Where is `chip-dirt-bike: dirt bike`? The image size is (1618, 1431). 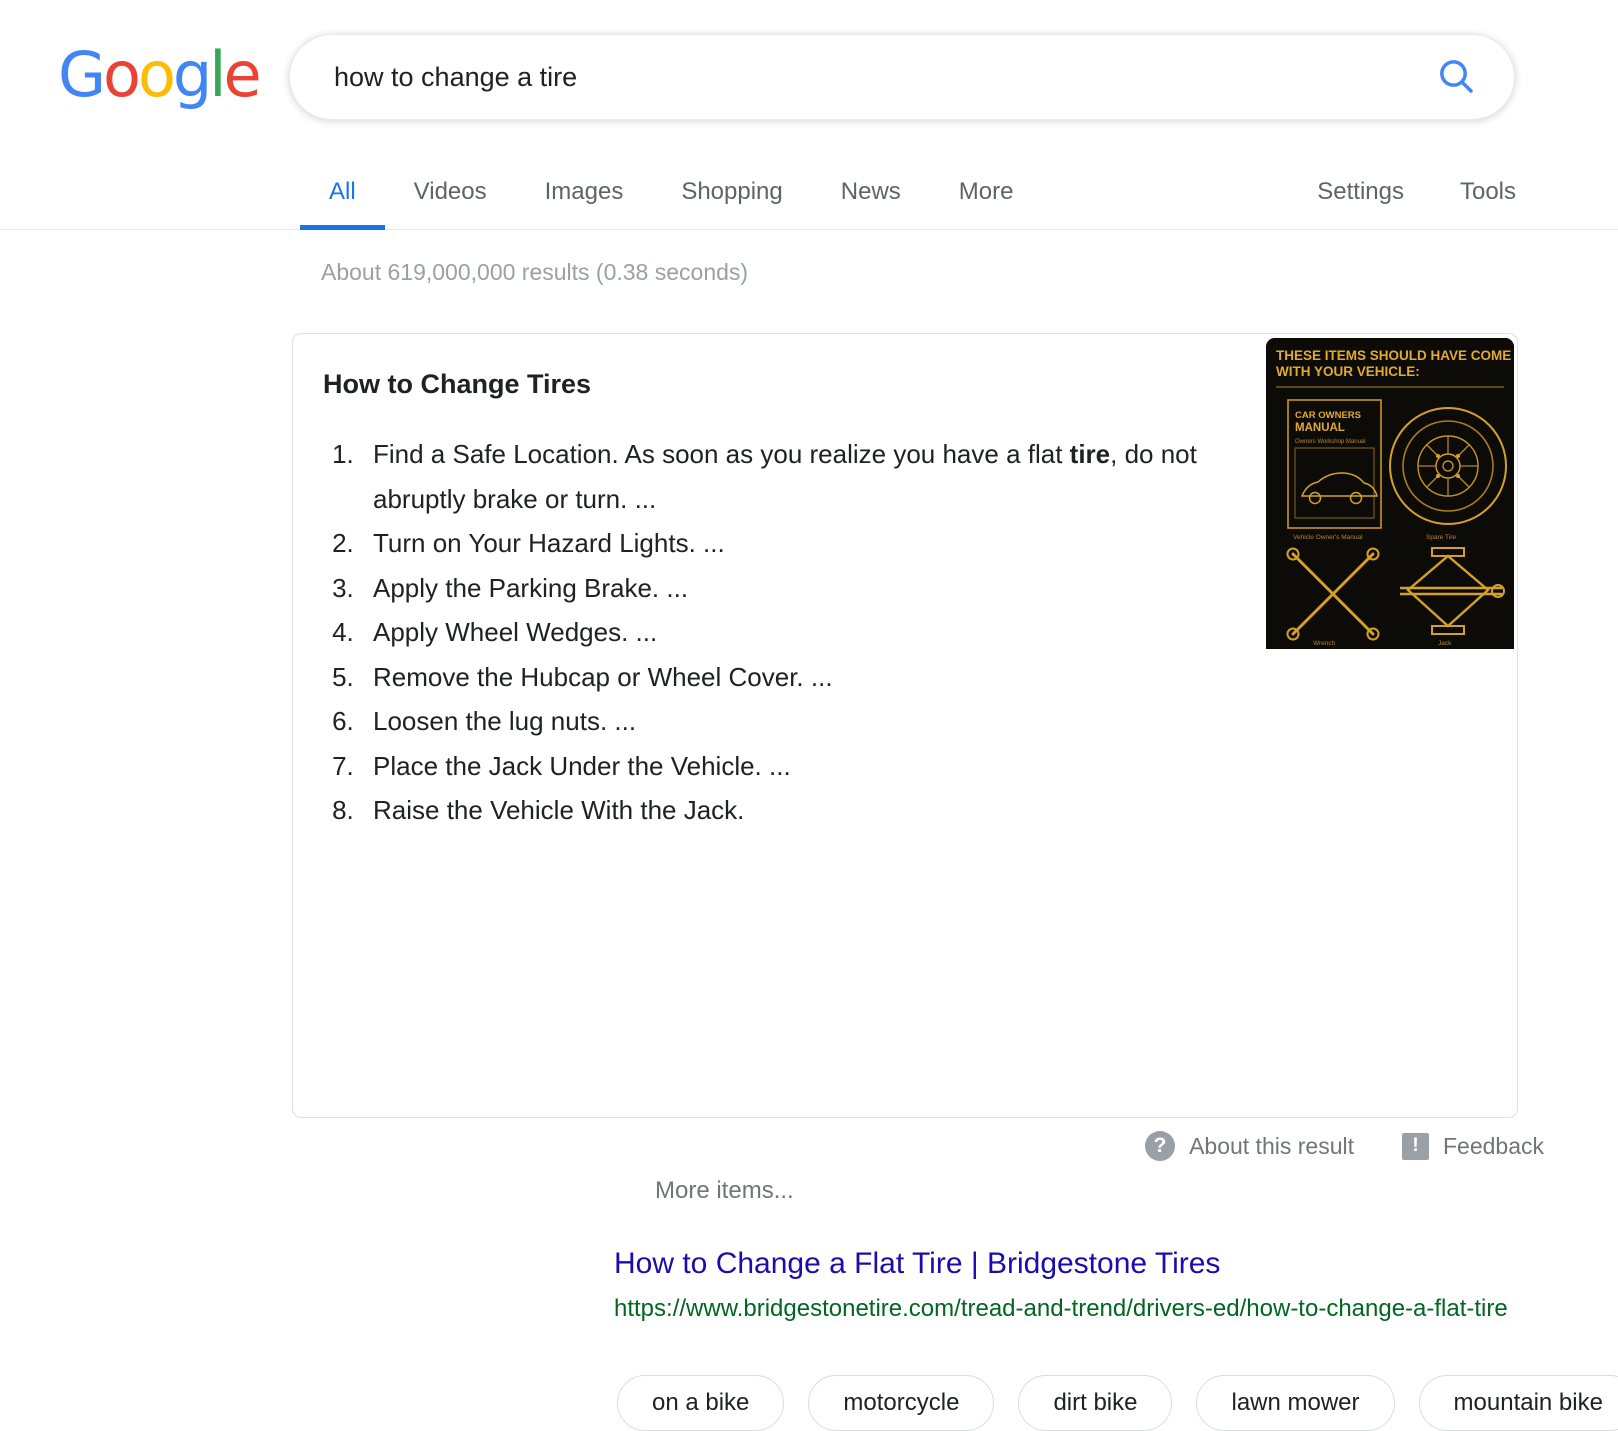
chip-dirt-bike: dirt bike is located at coordinates (1095, 1403).